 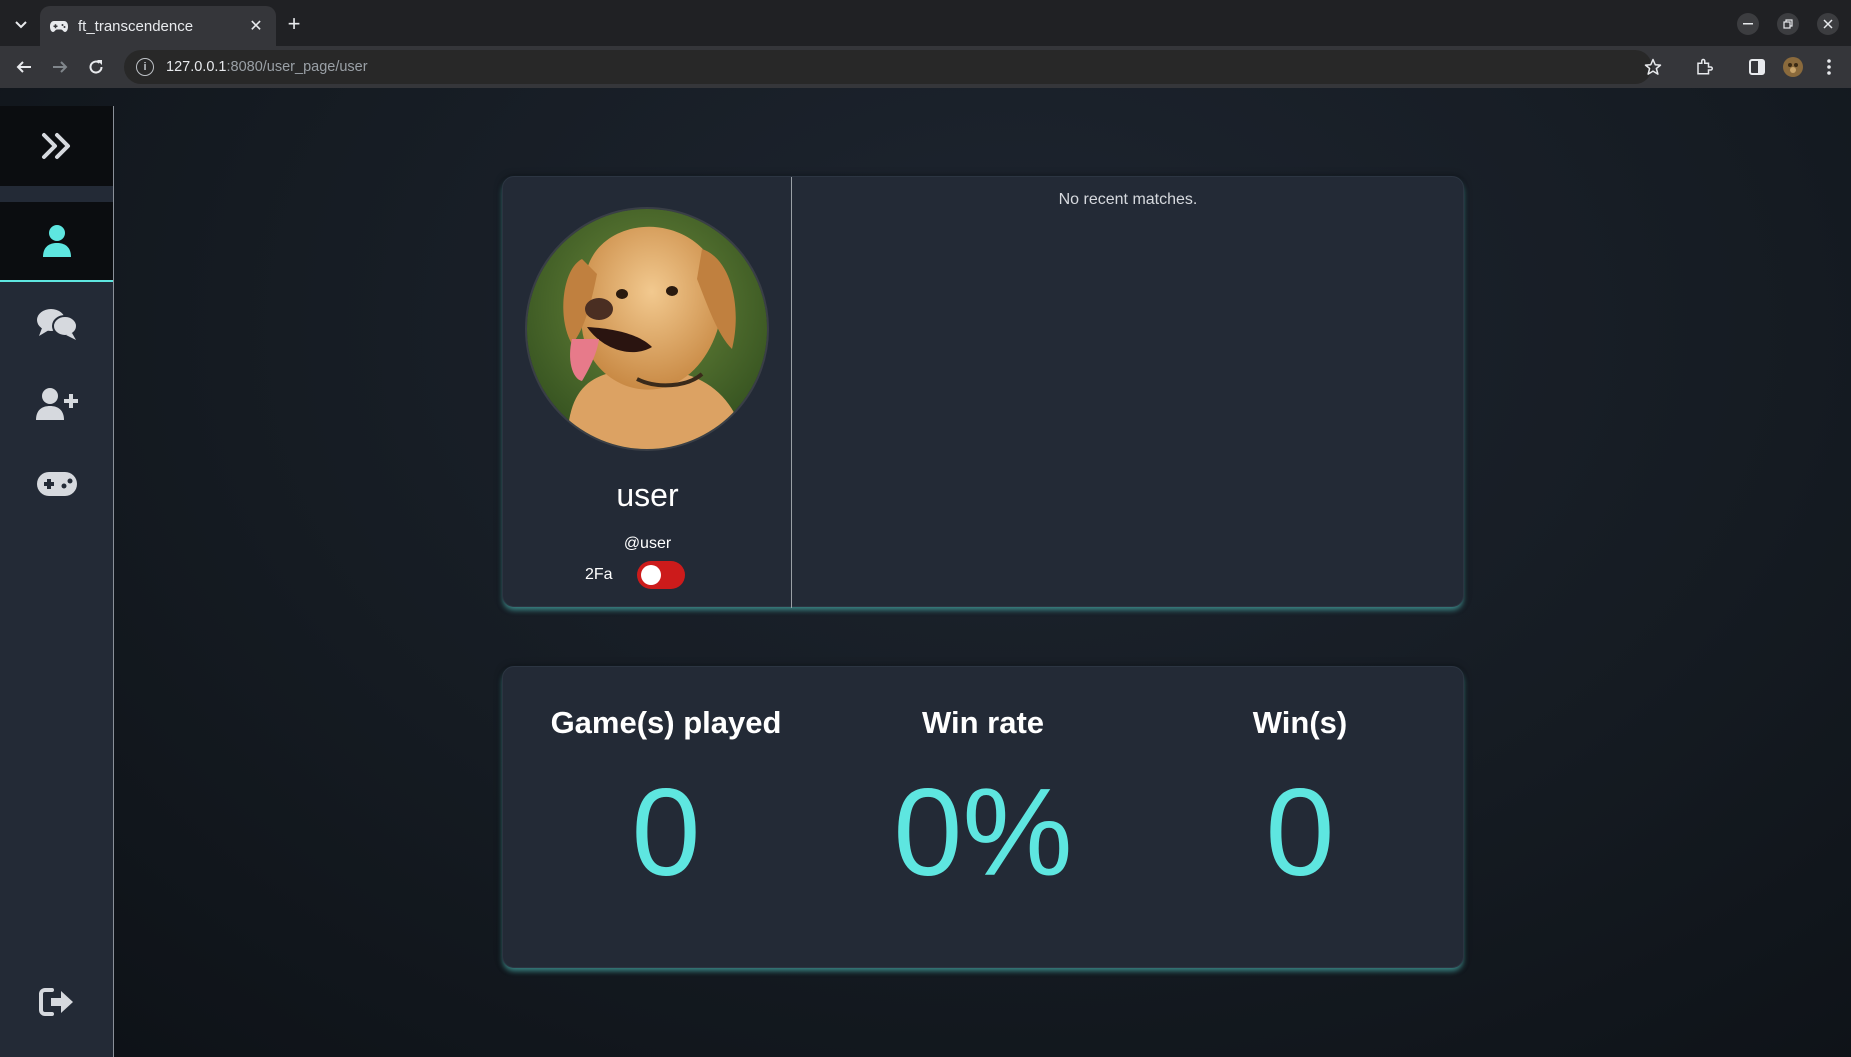 What do you see at coordinates (1757, 67) in the screenshot?
I see `side-panel-icon` at bounding box center [1757, 67].